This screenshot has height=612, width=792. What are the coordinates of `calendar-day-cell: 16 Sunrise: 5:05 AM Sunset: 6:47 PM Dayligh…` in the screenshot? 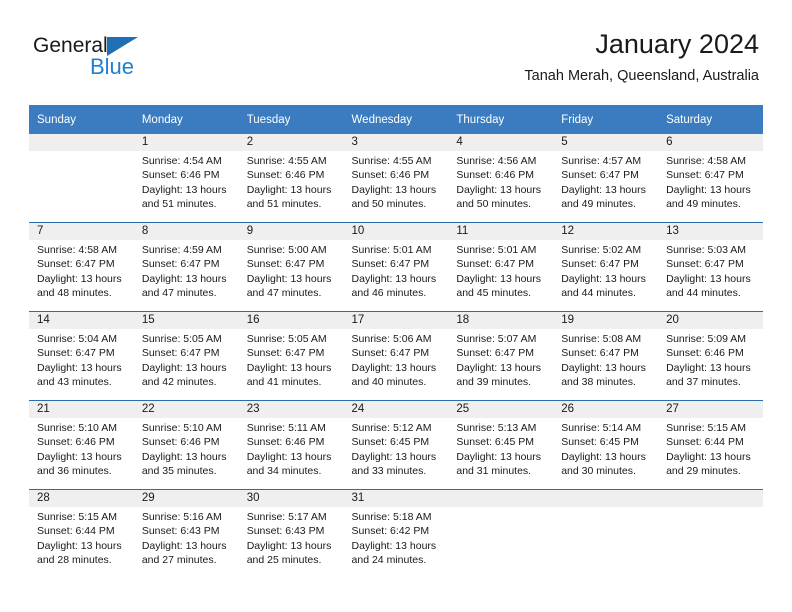 It's located at (291, 356).